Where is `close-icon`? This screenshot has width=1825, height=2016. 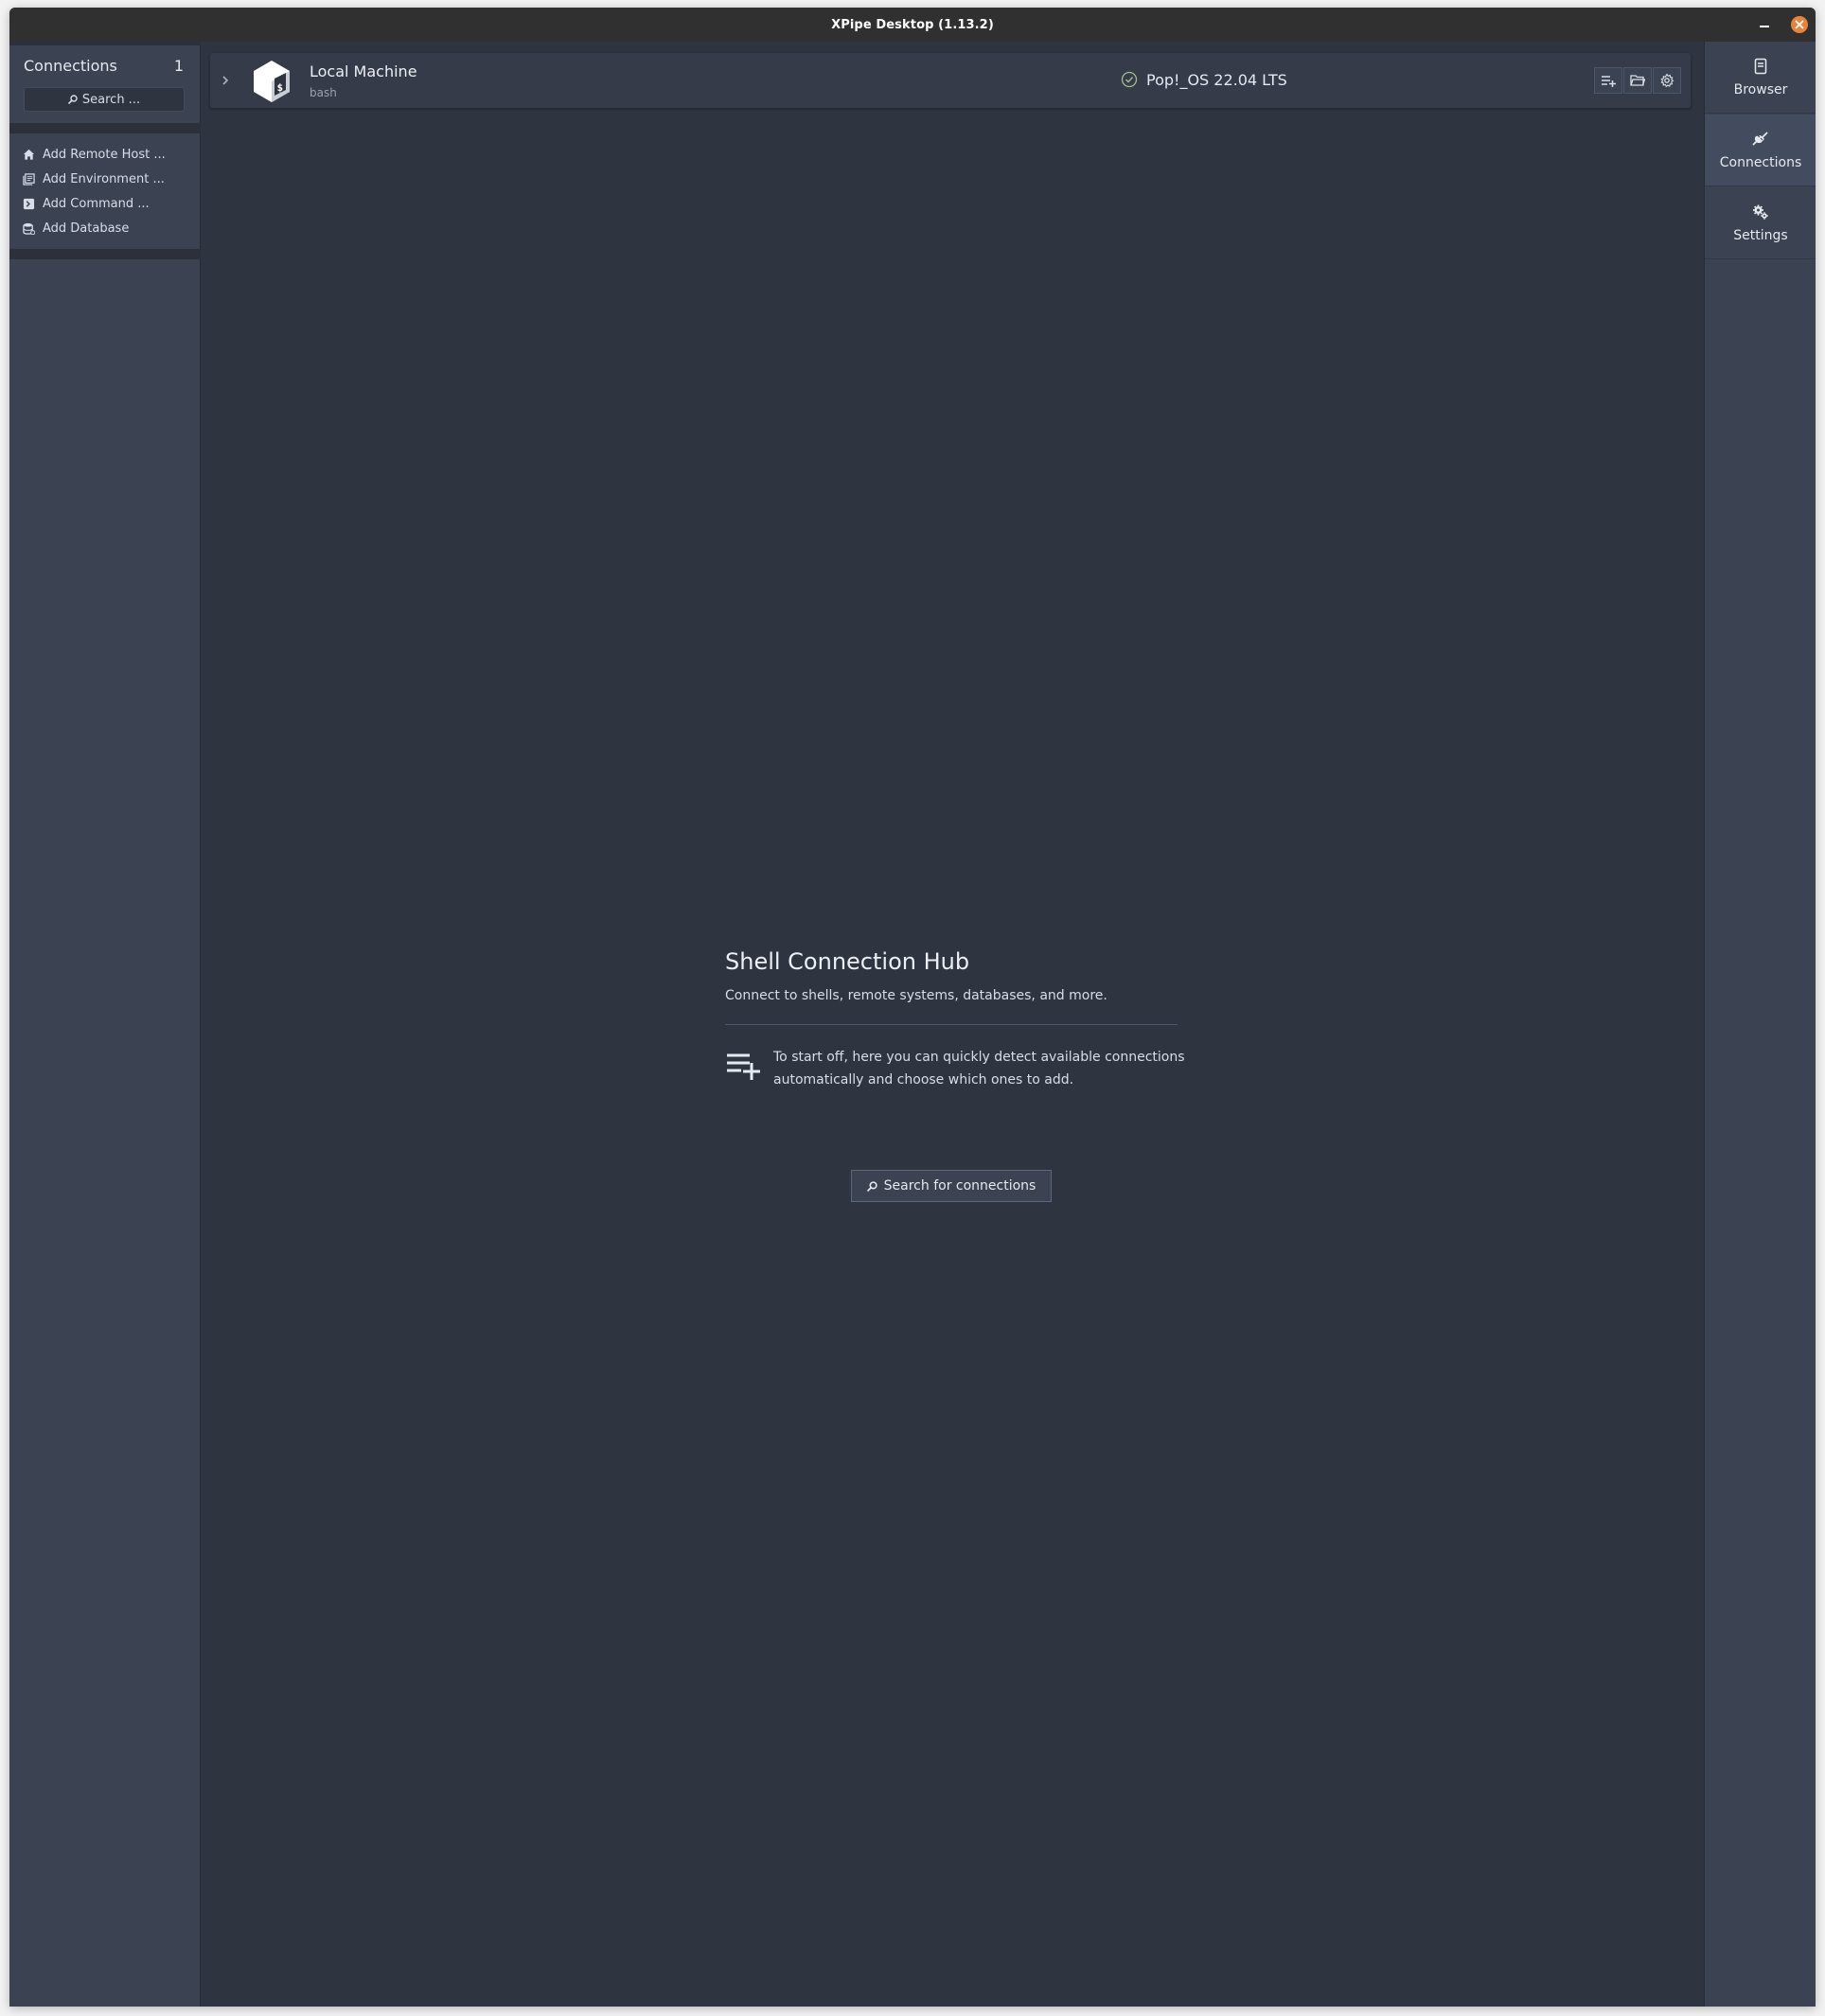
close-icon is located at coordinates (1799, 24).